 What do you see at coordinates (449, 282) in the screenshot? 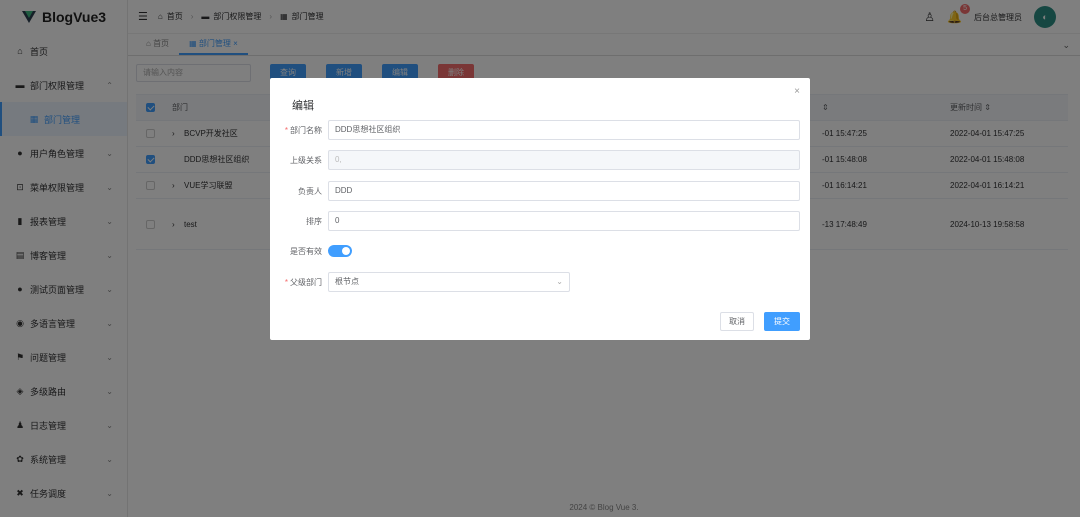
I see `parent-dept-select: 根节点 ⌄` at bounding box center [449, 282].